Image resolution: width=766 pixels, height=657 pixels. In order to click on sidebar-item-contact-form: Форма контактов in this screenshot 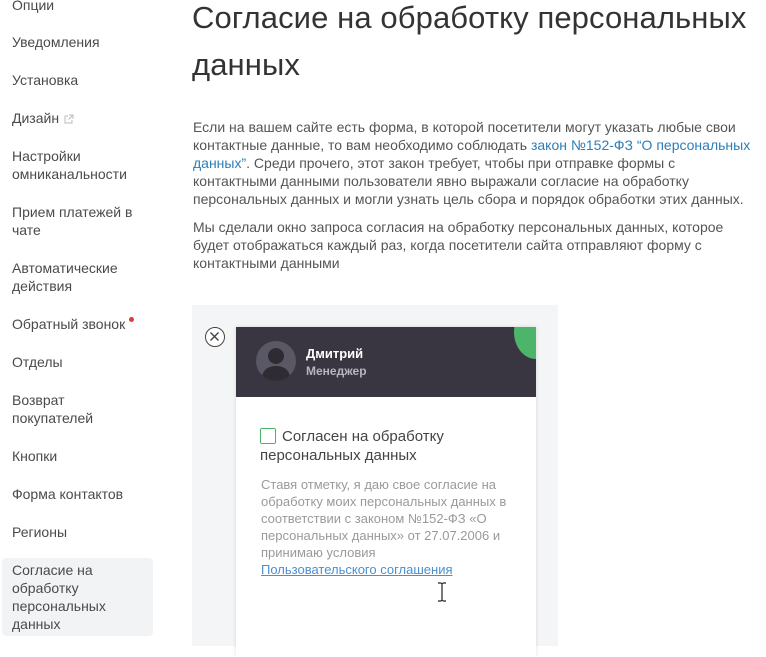, I will do `click(77, 494)`.